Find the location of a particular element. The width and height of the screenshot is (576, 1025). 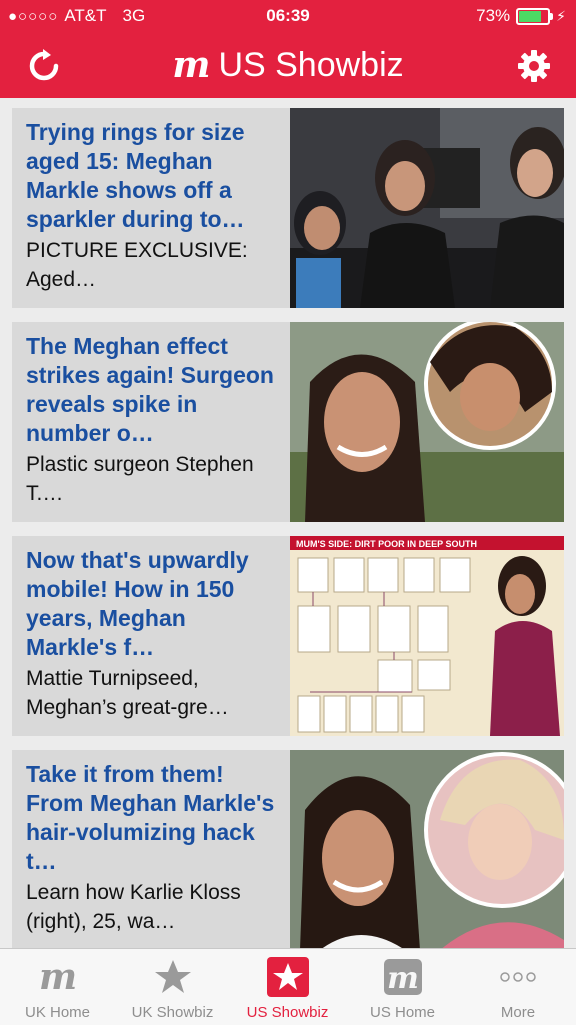

family-tree-graphic: MUM'S SIDE: DIRT POOR IN DEEP SOUTH is located at coordinates (427, 636).